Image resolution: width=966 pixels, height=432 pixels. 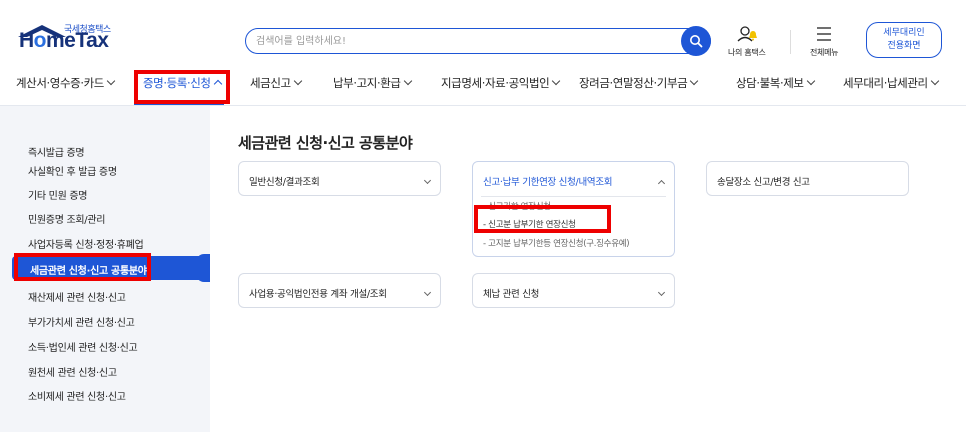 I want to click on nav-tax-filing: 세금신고, so click(x=276, y=83).